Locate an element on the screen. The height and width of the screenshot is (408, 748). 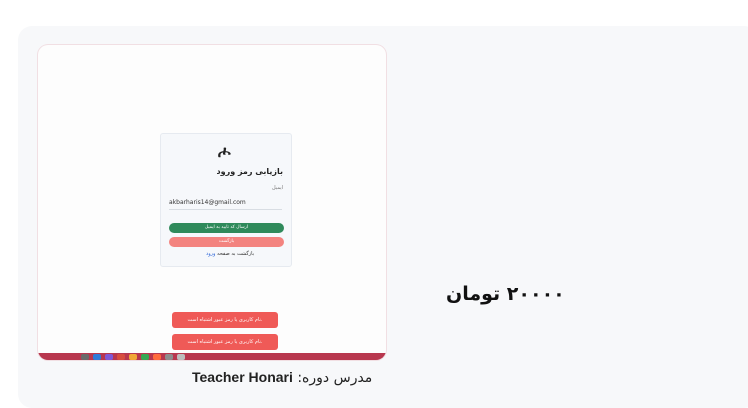
back-button: بازگشت is located at coordinates (226, 242).